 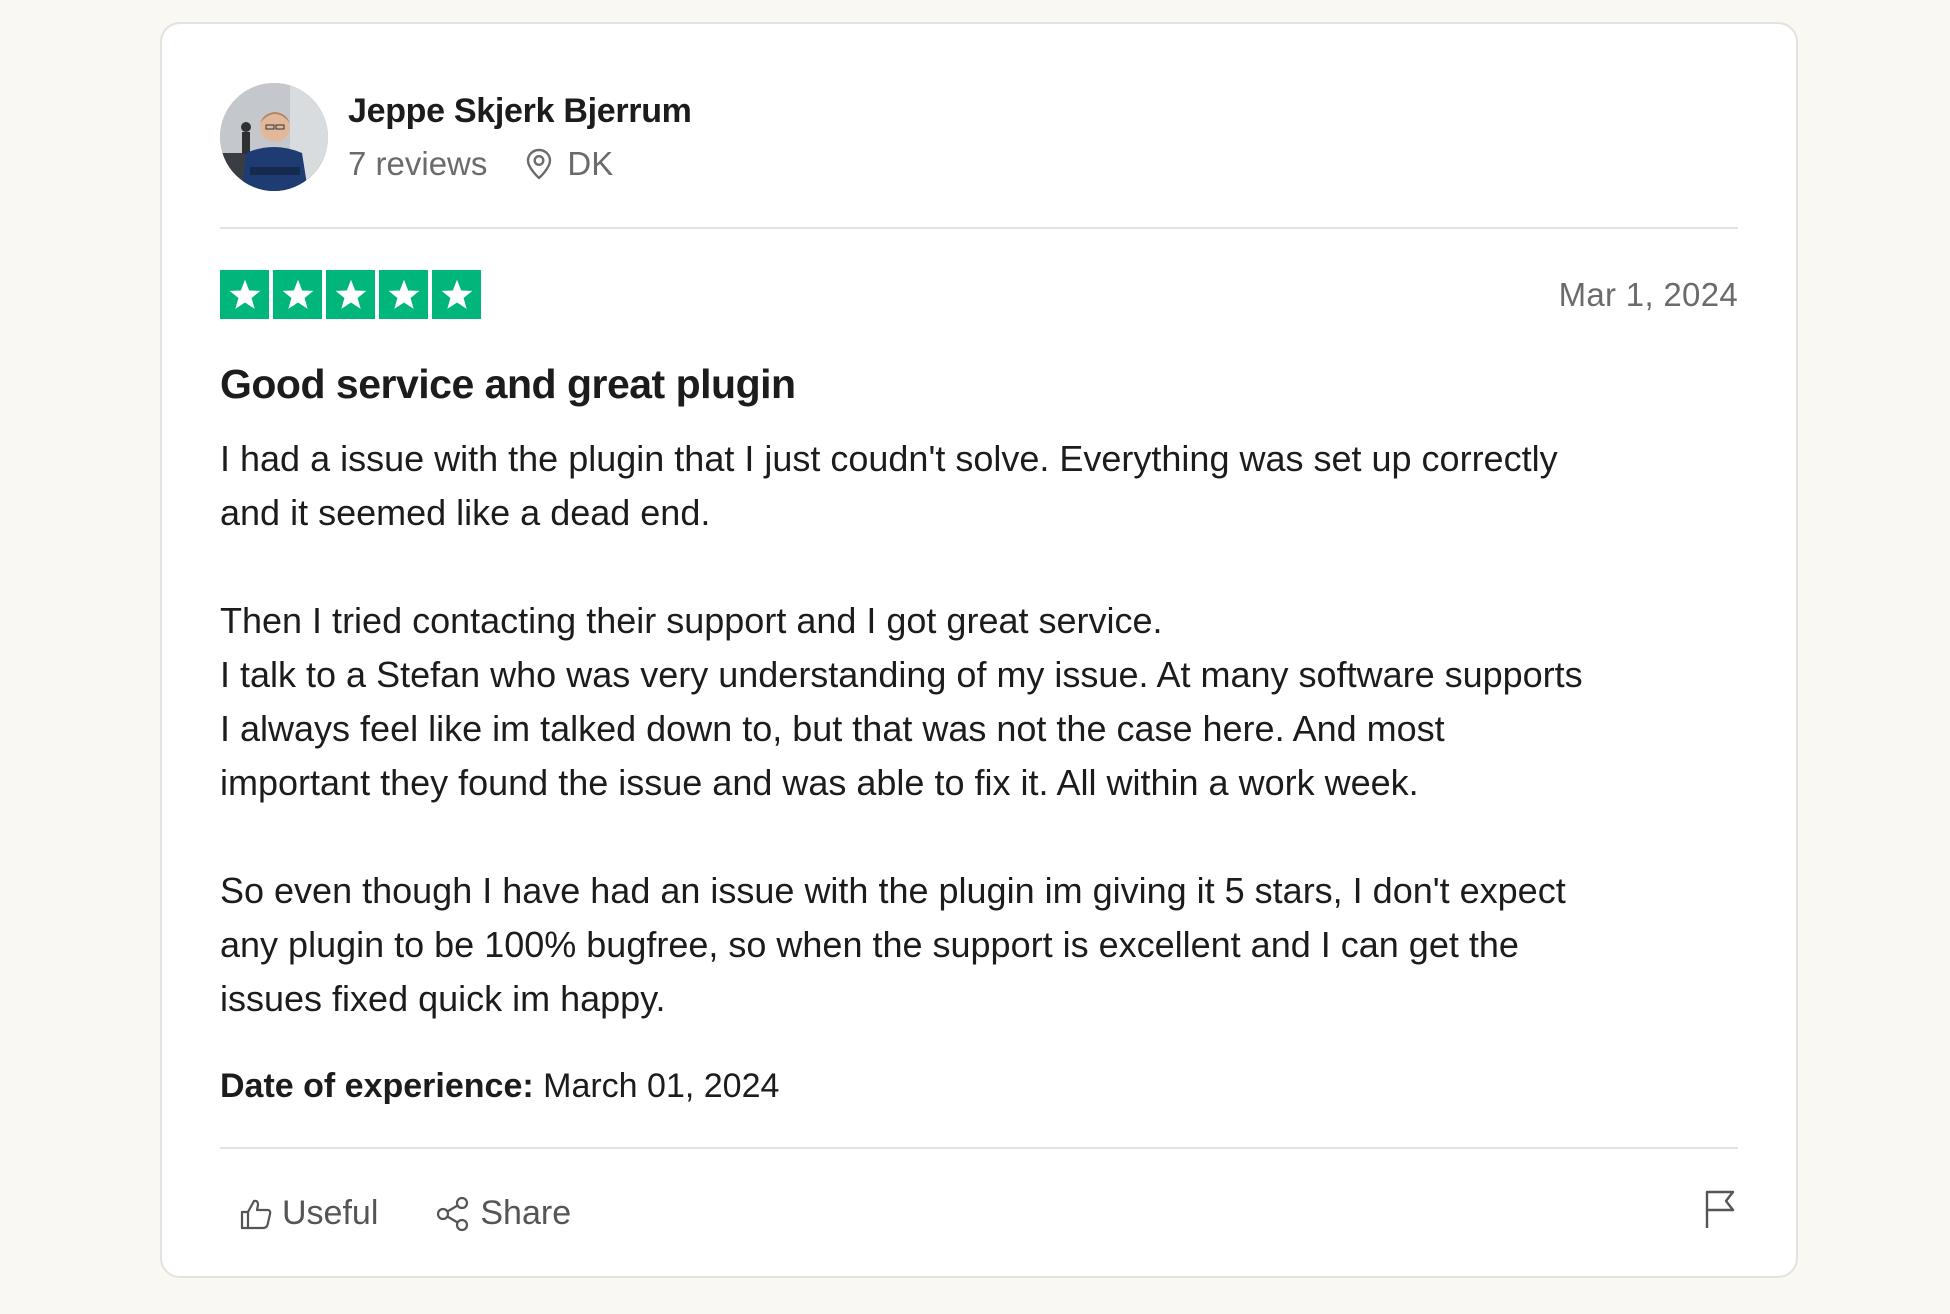 I want to click on report-flag-button, so click(x=1720, y=1211).